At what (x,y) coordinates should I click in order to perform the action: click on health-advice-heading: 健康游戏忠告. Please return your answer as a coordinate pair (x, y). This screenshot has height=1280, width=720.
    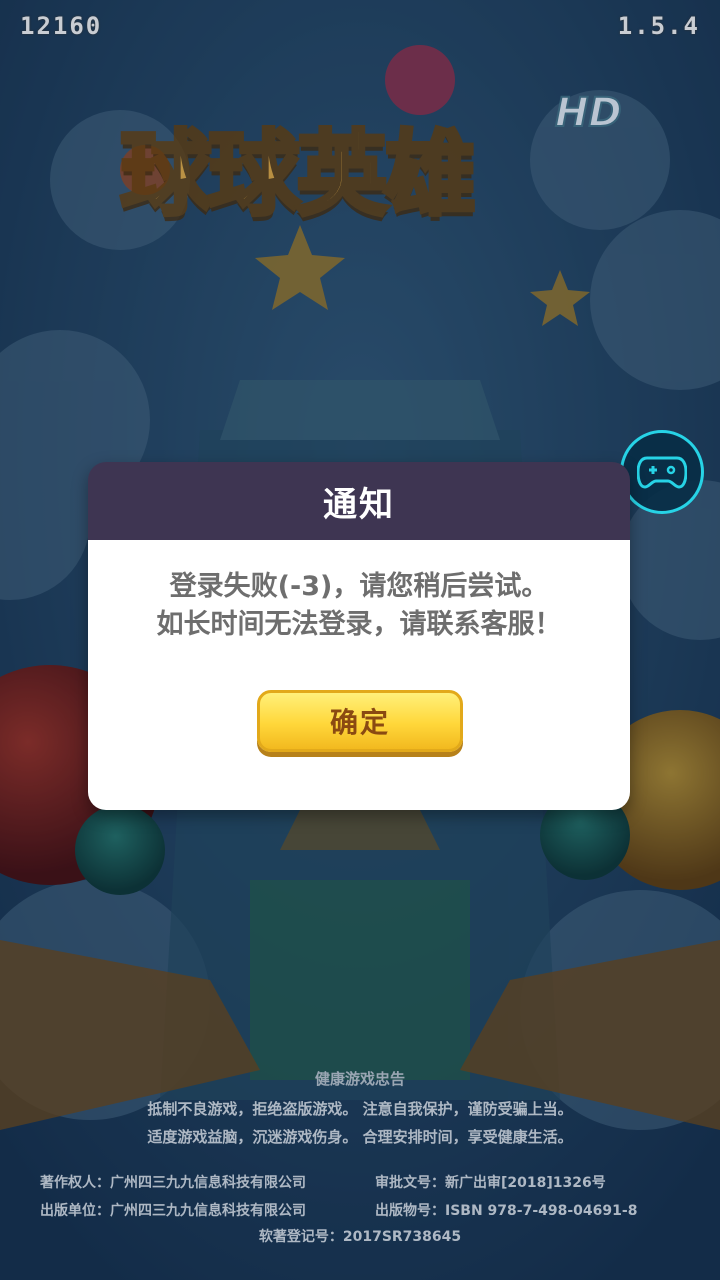
    Looking at the image, I should click on (359, 1079).